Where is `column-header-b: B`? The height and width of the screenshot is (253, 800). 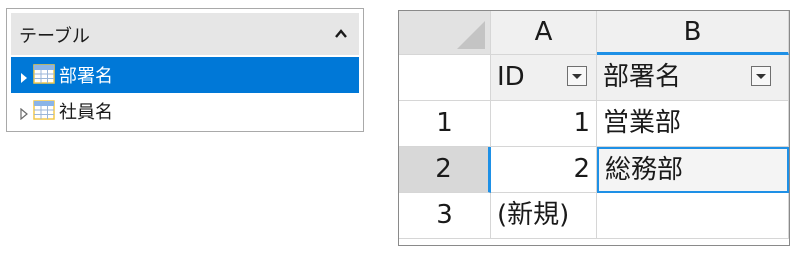 column-header-b: B is located at coordinates (693, 33).